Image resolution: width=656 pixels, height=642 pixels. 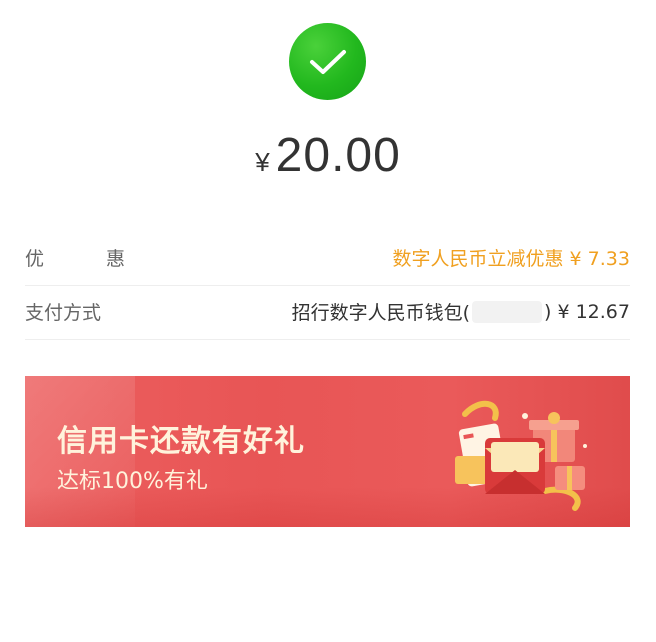 I want to click on wallet-name: 招行数字人民币钱包(, so click(x=381, y=313).